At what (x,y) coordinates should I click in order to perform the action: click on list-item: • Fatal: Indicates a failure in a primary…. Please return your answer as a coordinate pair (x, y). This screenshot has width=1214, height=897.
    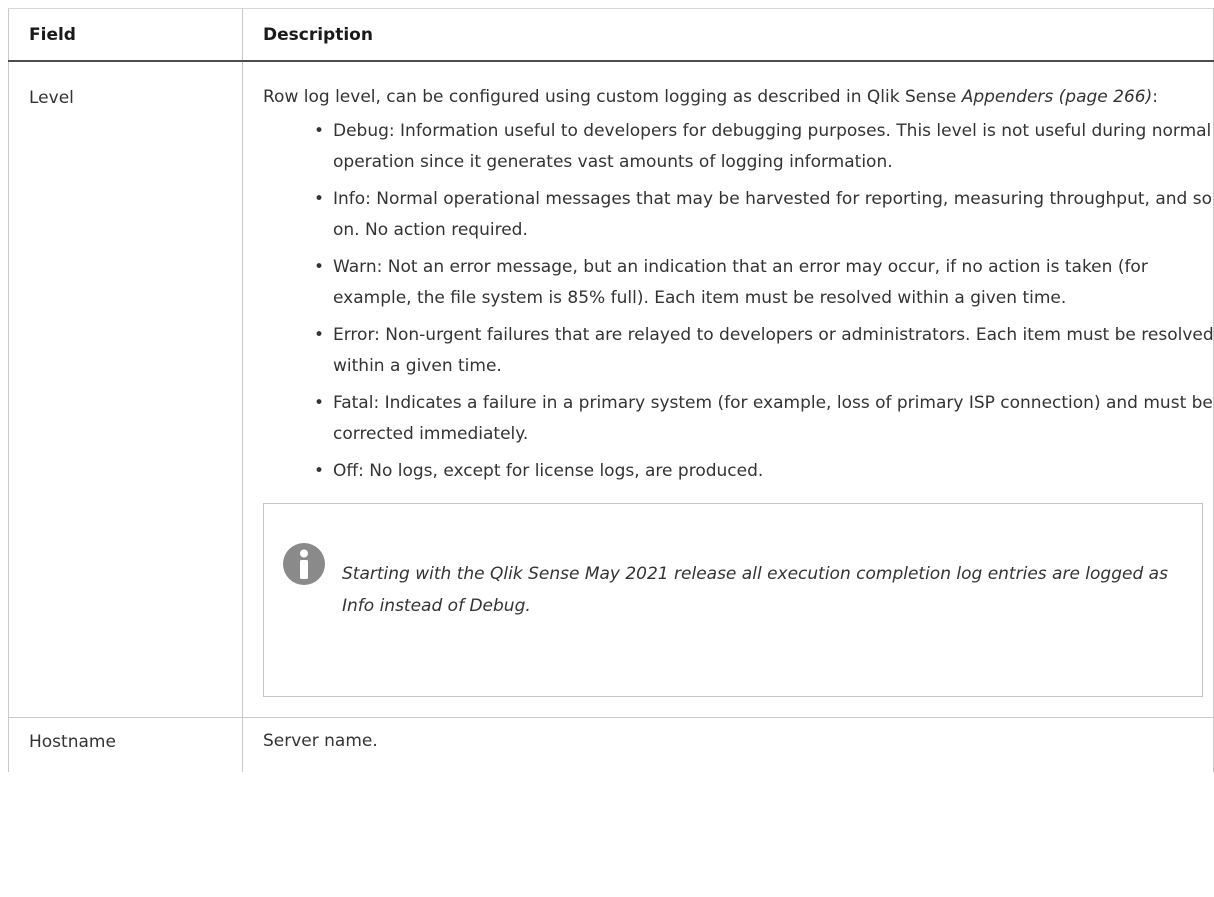
    Looking at the image, I should click on (762, 419).